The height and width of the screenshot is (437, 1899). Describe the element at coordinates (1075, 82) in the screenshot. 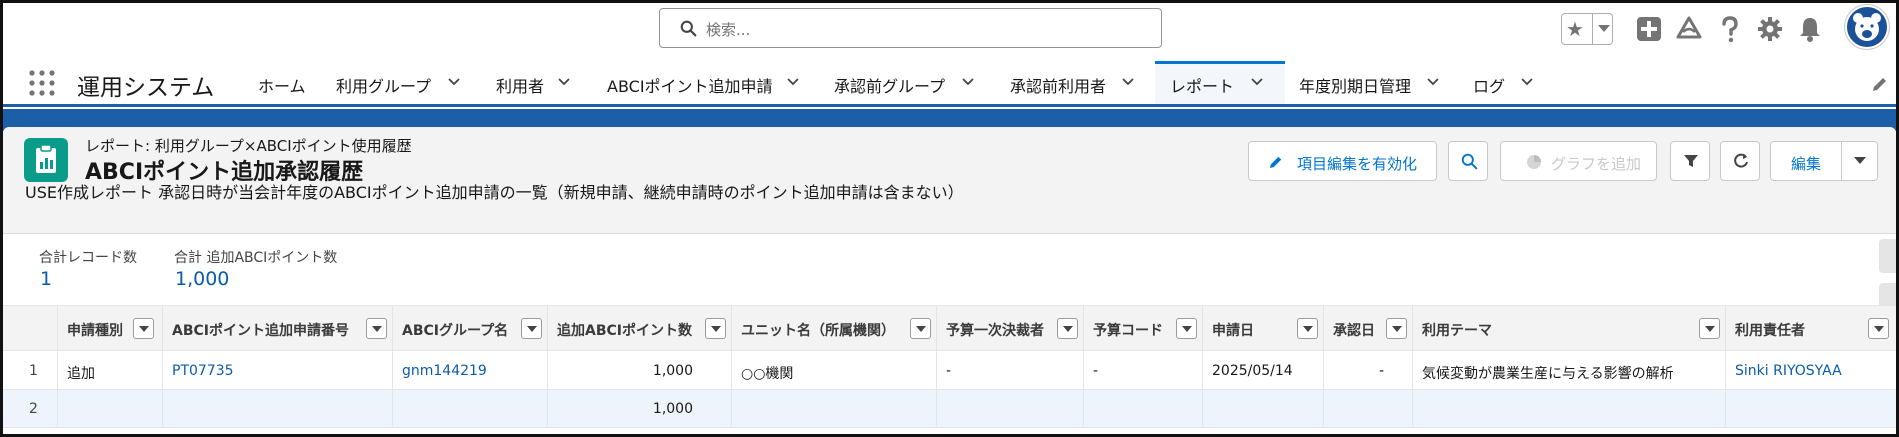

I see `nav-item-pending-users: 承認前利用者` at that location.